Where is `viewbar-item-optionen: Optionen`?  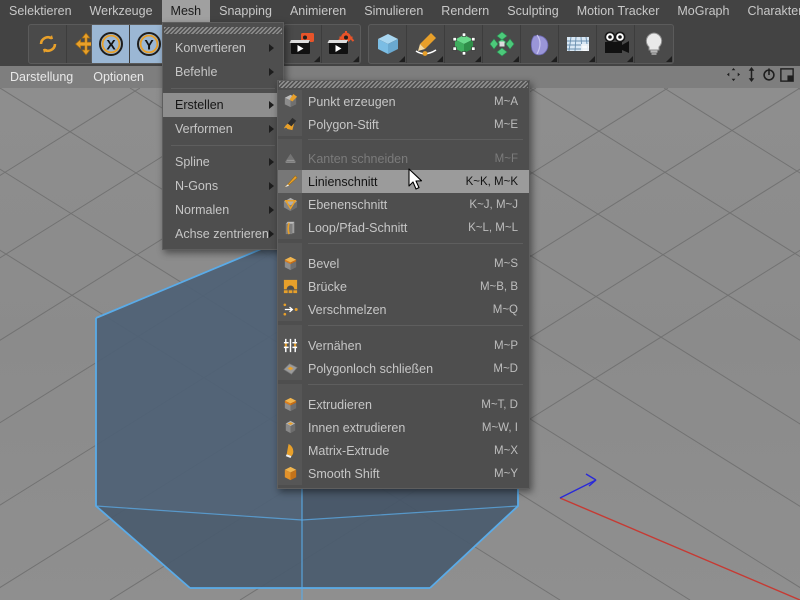
viewbar-item-optionen: Optionen is located at coordinates (118, 77).